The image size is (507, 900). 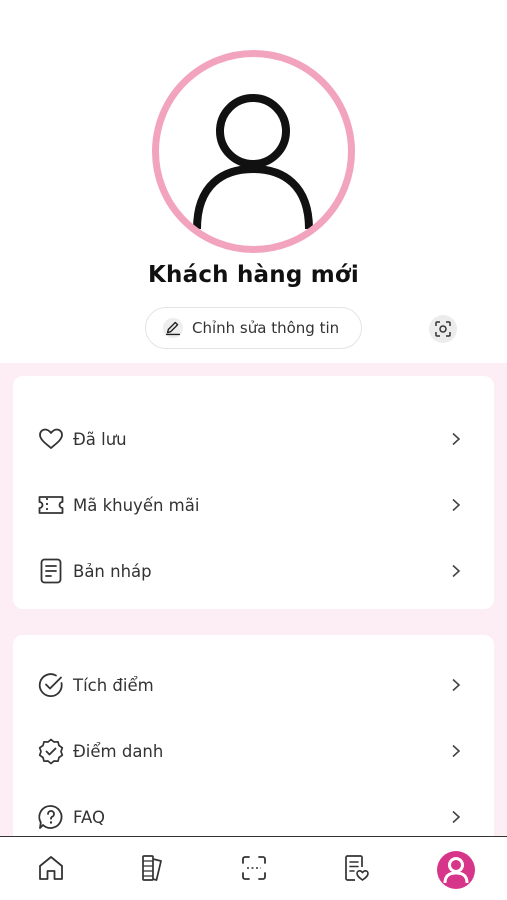 I want to click on edit-profile-button: Chỉnh sửa thông tin, so click(x=253, y=328).